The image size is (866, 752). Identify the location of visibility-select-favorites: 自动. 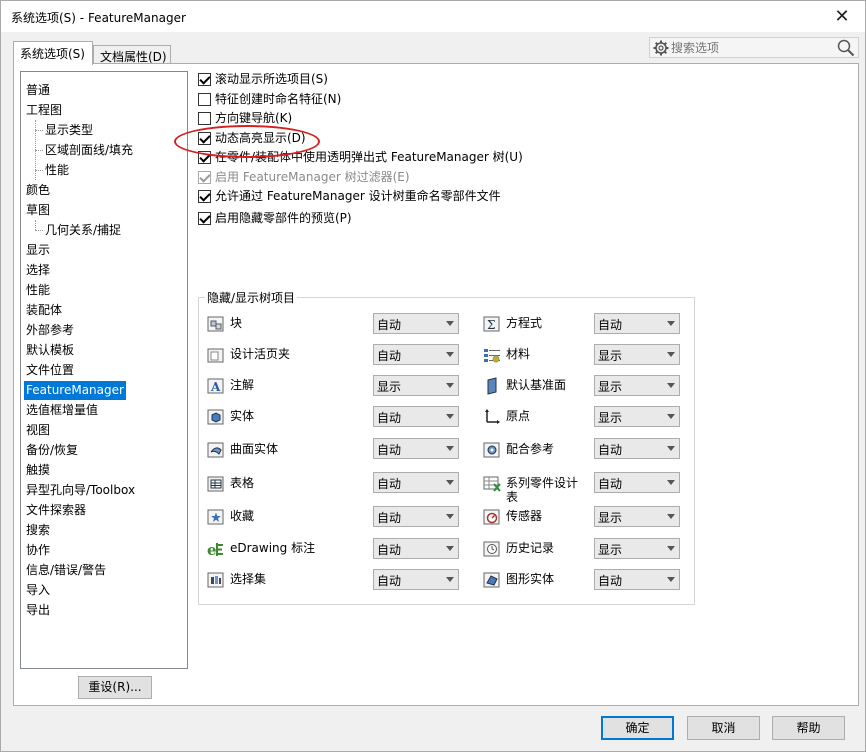
(416, 516).